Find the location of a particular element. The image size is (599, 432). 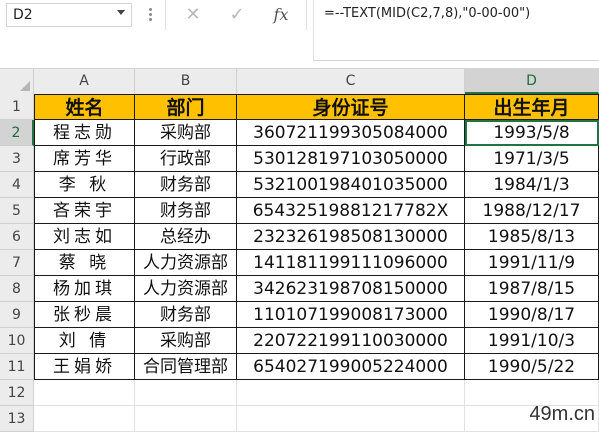

table-row: 5 吝荣宇 财务部 65432519881217782X 1988/12/17 is located at coordinates (299, 211).